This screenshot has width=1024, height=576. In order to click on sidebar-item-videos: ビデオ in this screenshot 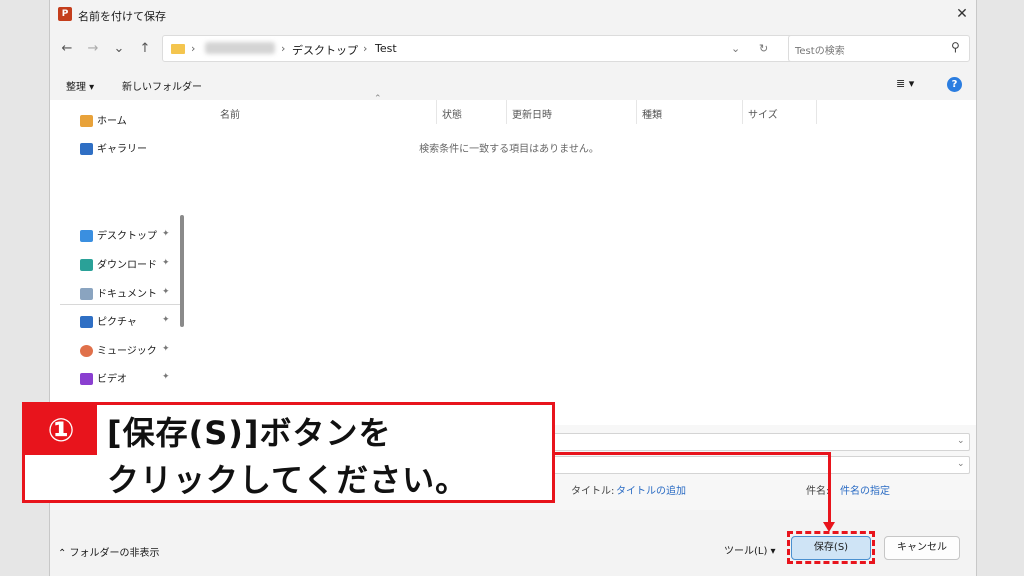, I will do `click(103, 380)`.